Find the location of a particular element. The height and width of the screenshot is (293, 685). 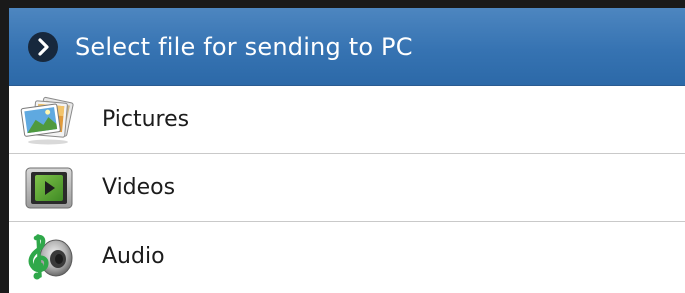

audio-icon is located at coordinates (49, 256).